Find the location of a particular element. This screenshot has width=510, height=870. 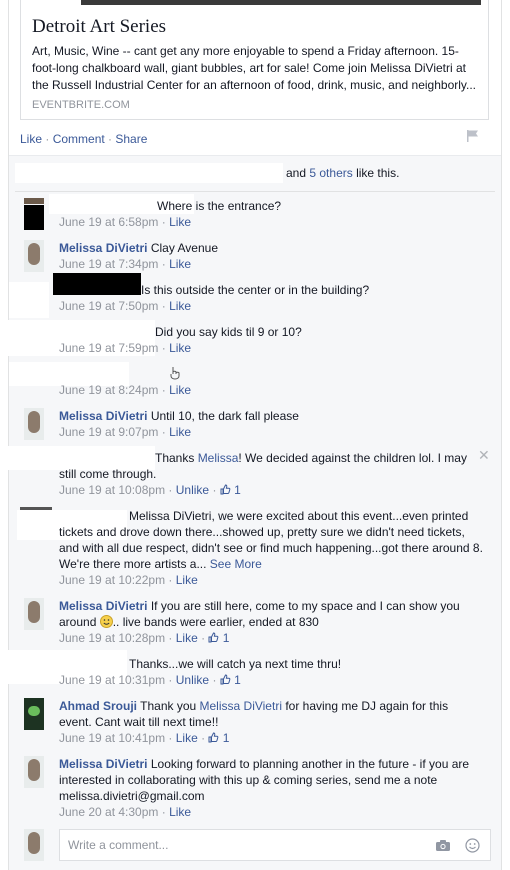

comment-time: June 19 at 6:58pm is located at coordinates (108, 222).